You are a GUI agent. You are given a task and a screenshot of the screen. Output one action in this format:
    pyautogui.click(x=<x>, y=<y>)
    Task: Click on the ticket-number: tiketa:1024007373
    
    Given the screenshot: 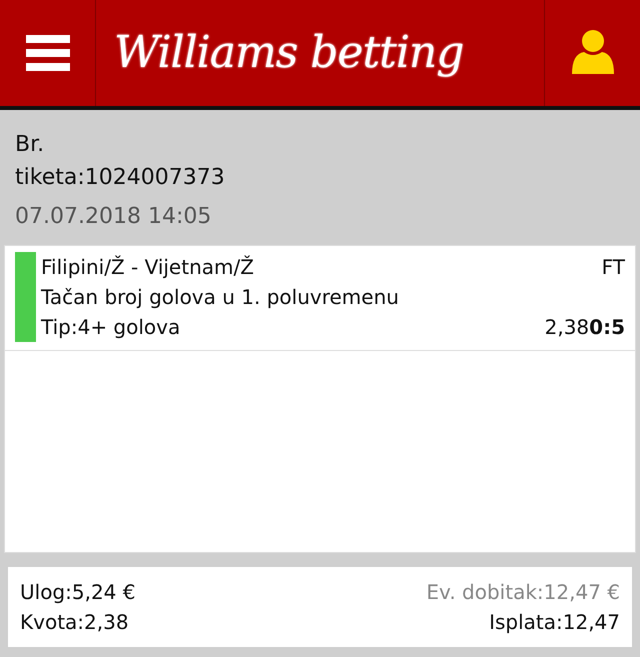 What is the action you would take?
    pyautogui.click(x=120, y=178)
    